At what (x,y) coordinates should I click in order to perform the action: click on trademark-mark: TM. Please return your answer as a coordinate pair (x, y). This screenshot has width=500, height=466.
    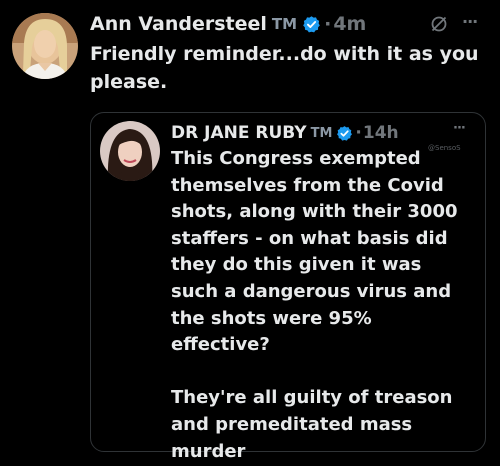
    Looking at the image, I should click on (284, 24).